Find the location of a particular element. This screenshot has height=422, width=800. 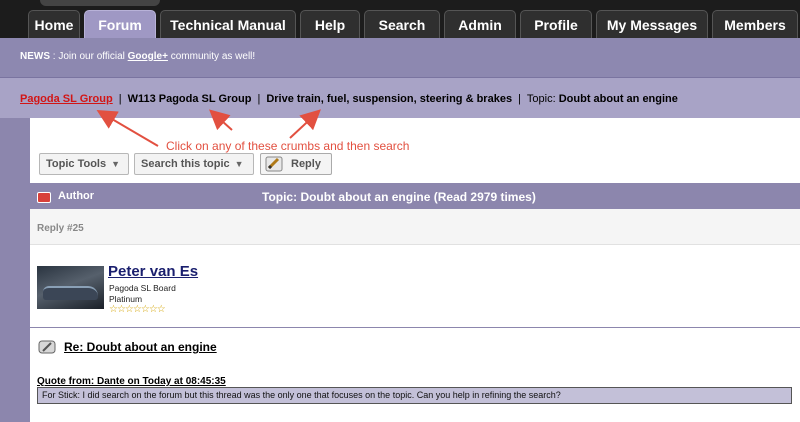

reply-label: Reply is located at coordinates (306, 164).